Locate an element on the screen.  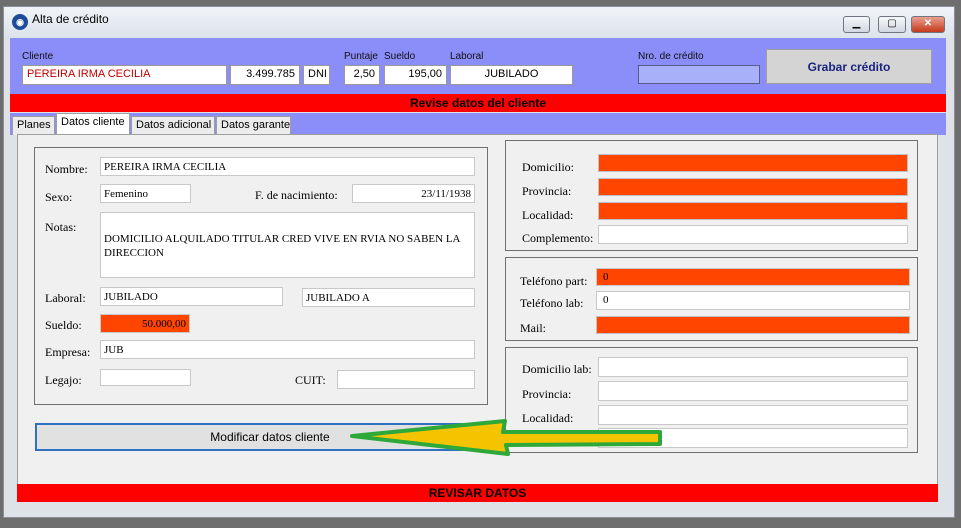
sexo-label: Sexo: is located at coordinates (59, 197).